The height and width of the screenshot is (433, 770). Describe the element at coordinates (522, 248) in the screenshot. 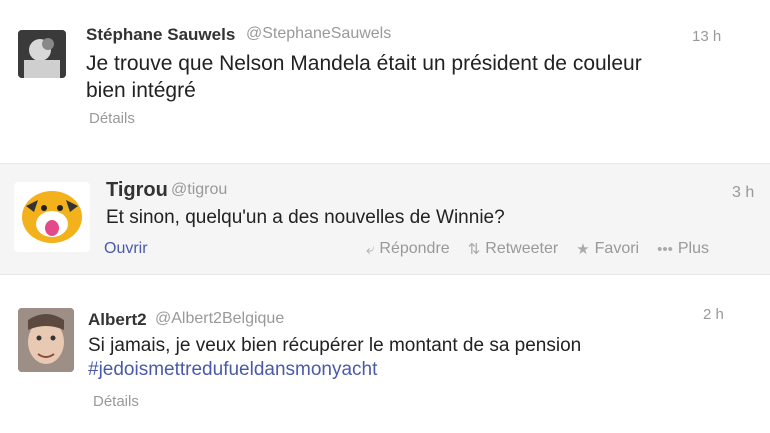

I see `retweet-label: Retweeter` at that location.